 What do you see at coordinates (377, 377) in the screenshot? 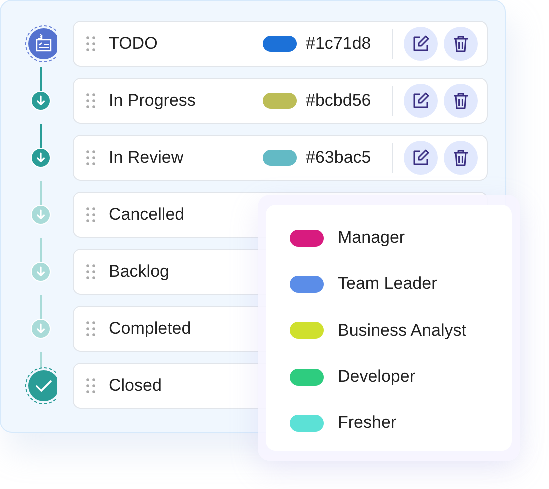
I see `role-label: Developer` at bounding box center [377, 377].